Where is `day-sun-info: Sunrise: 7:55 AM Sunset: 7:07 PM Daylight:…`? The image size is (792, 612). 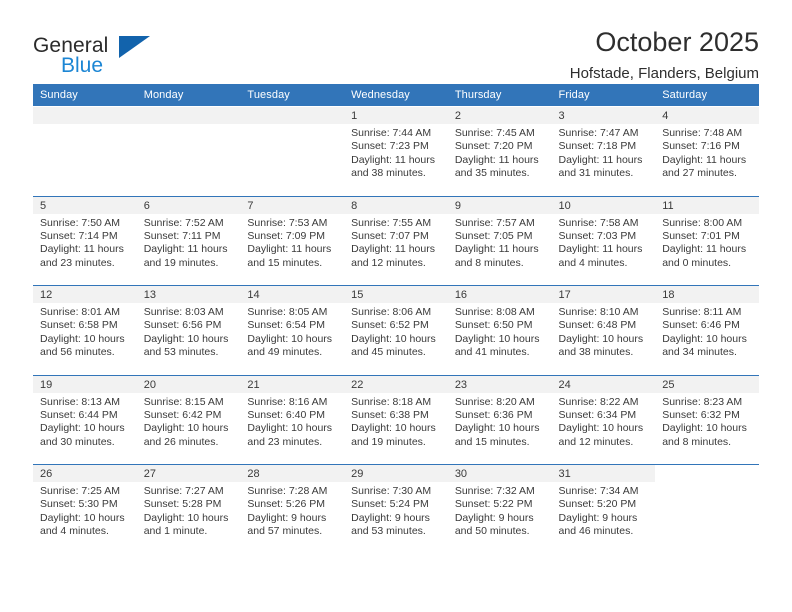
day-sun-info: Sunrise: 7:55 AM Sunset: 7:07 PM Daylight:… is located at coordinates (396, 242).